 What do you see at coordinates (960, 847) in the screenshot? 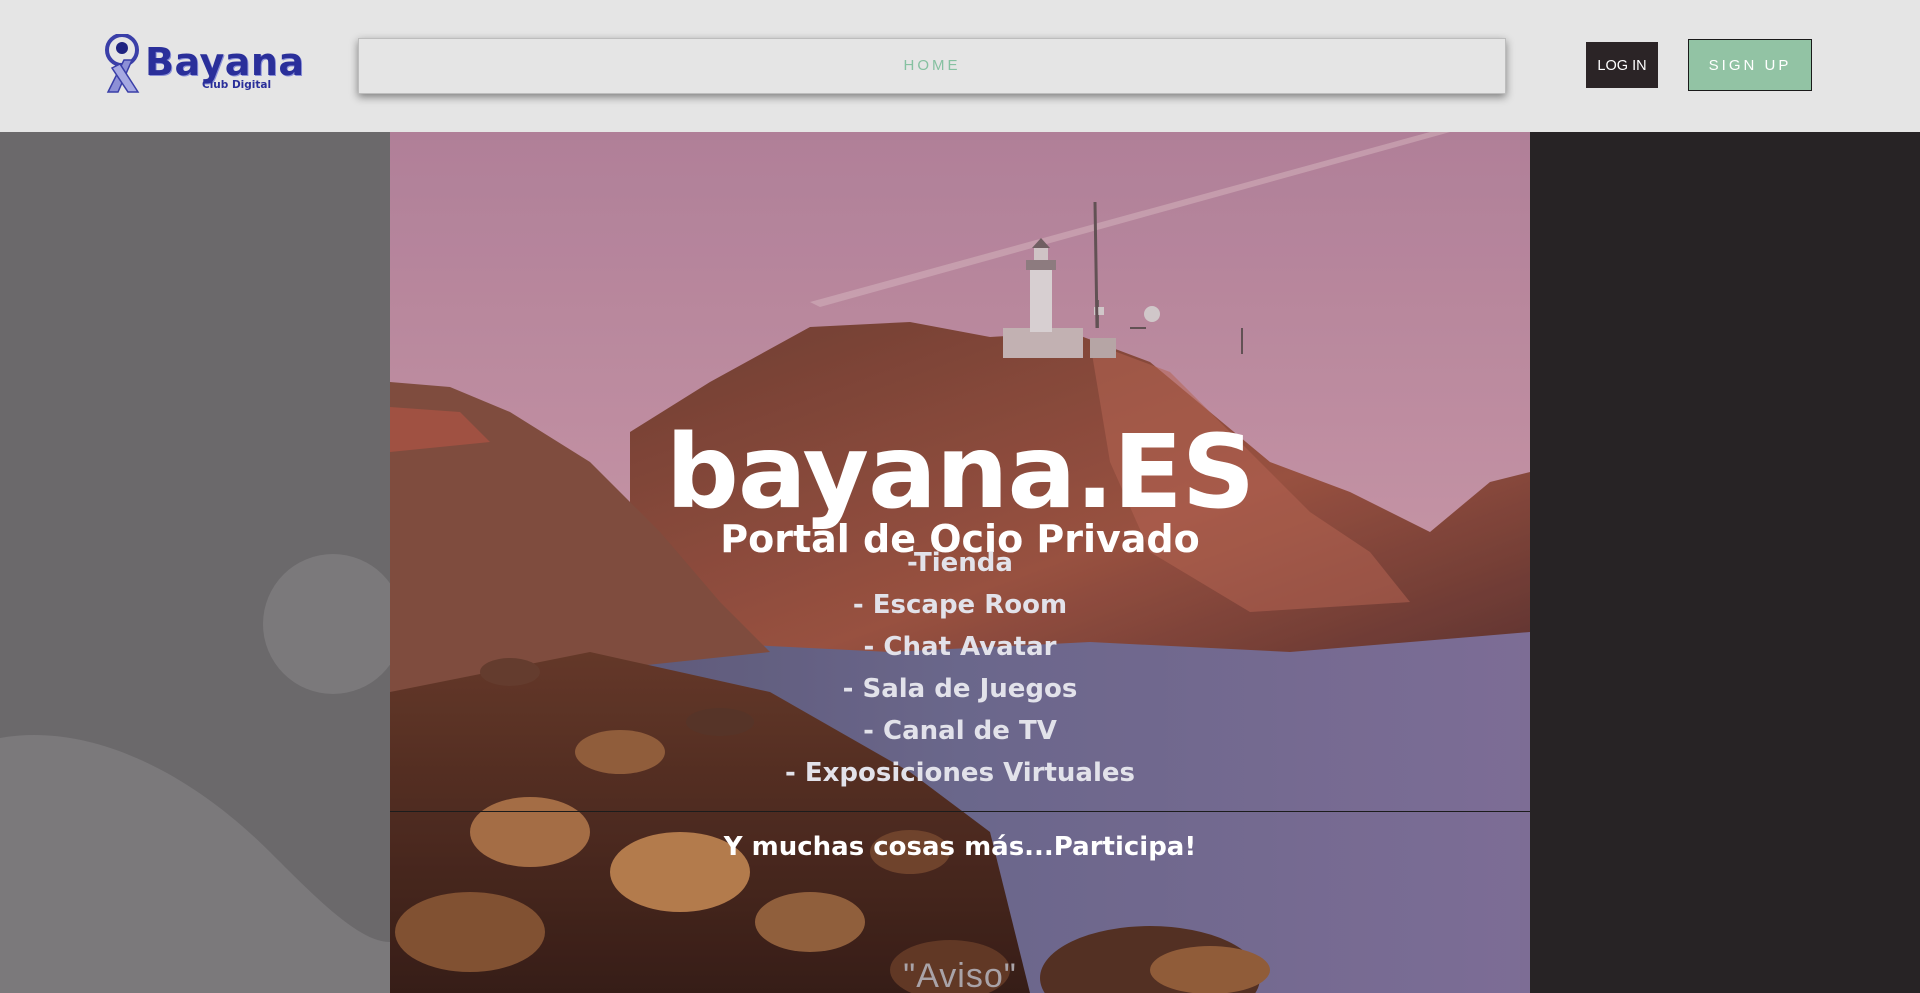
I see `hero-cta-text: Y muchas cosas más...Participa!` at bounding box center [960, 847].